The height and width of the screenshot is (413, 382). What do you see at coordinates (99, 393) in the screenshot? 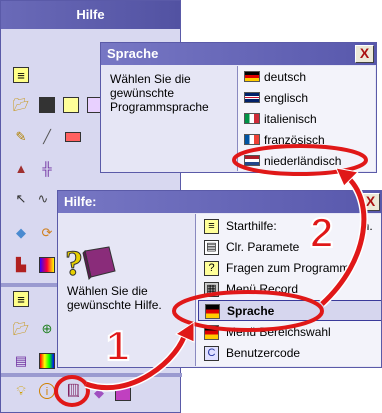
I see `gem-icon: ◆` at bounding box center [99, 393].